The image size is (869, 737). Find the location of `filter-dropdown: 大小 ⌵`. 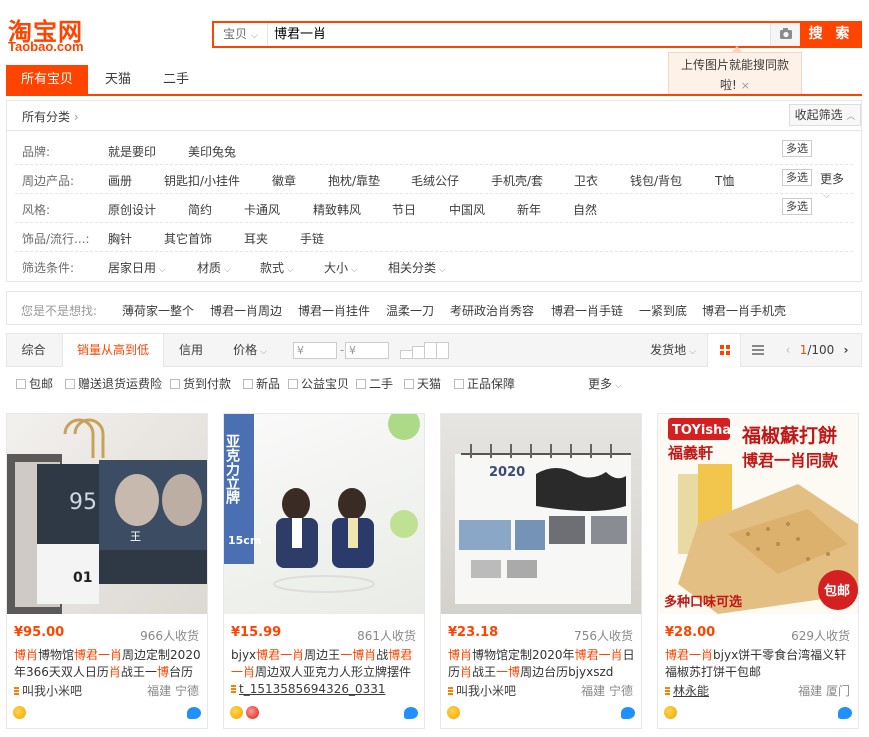

filter-dropdown: 大小 ⌵ is located at coordinates (341, 267).